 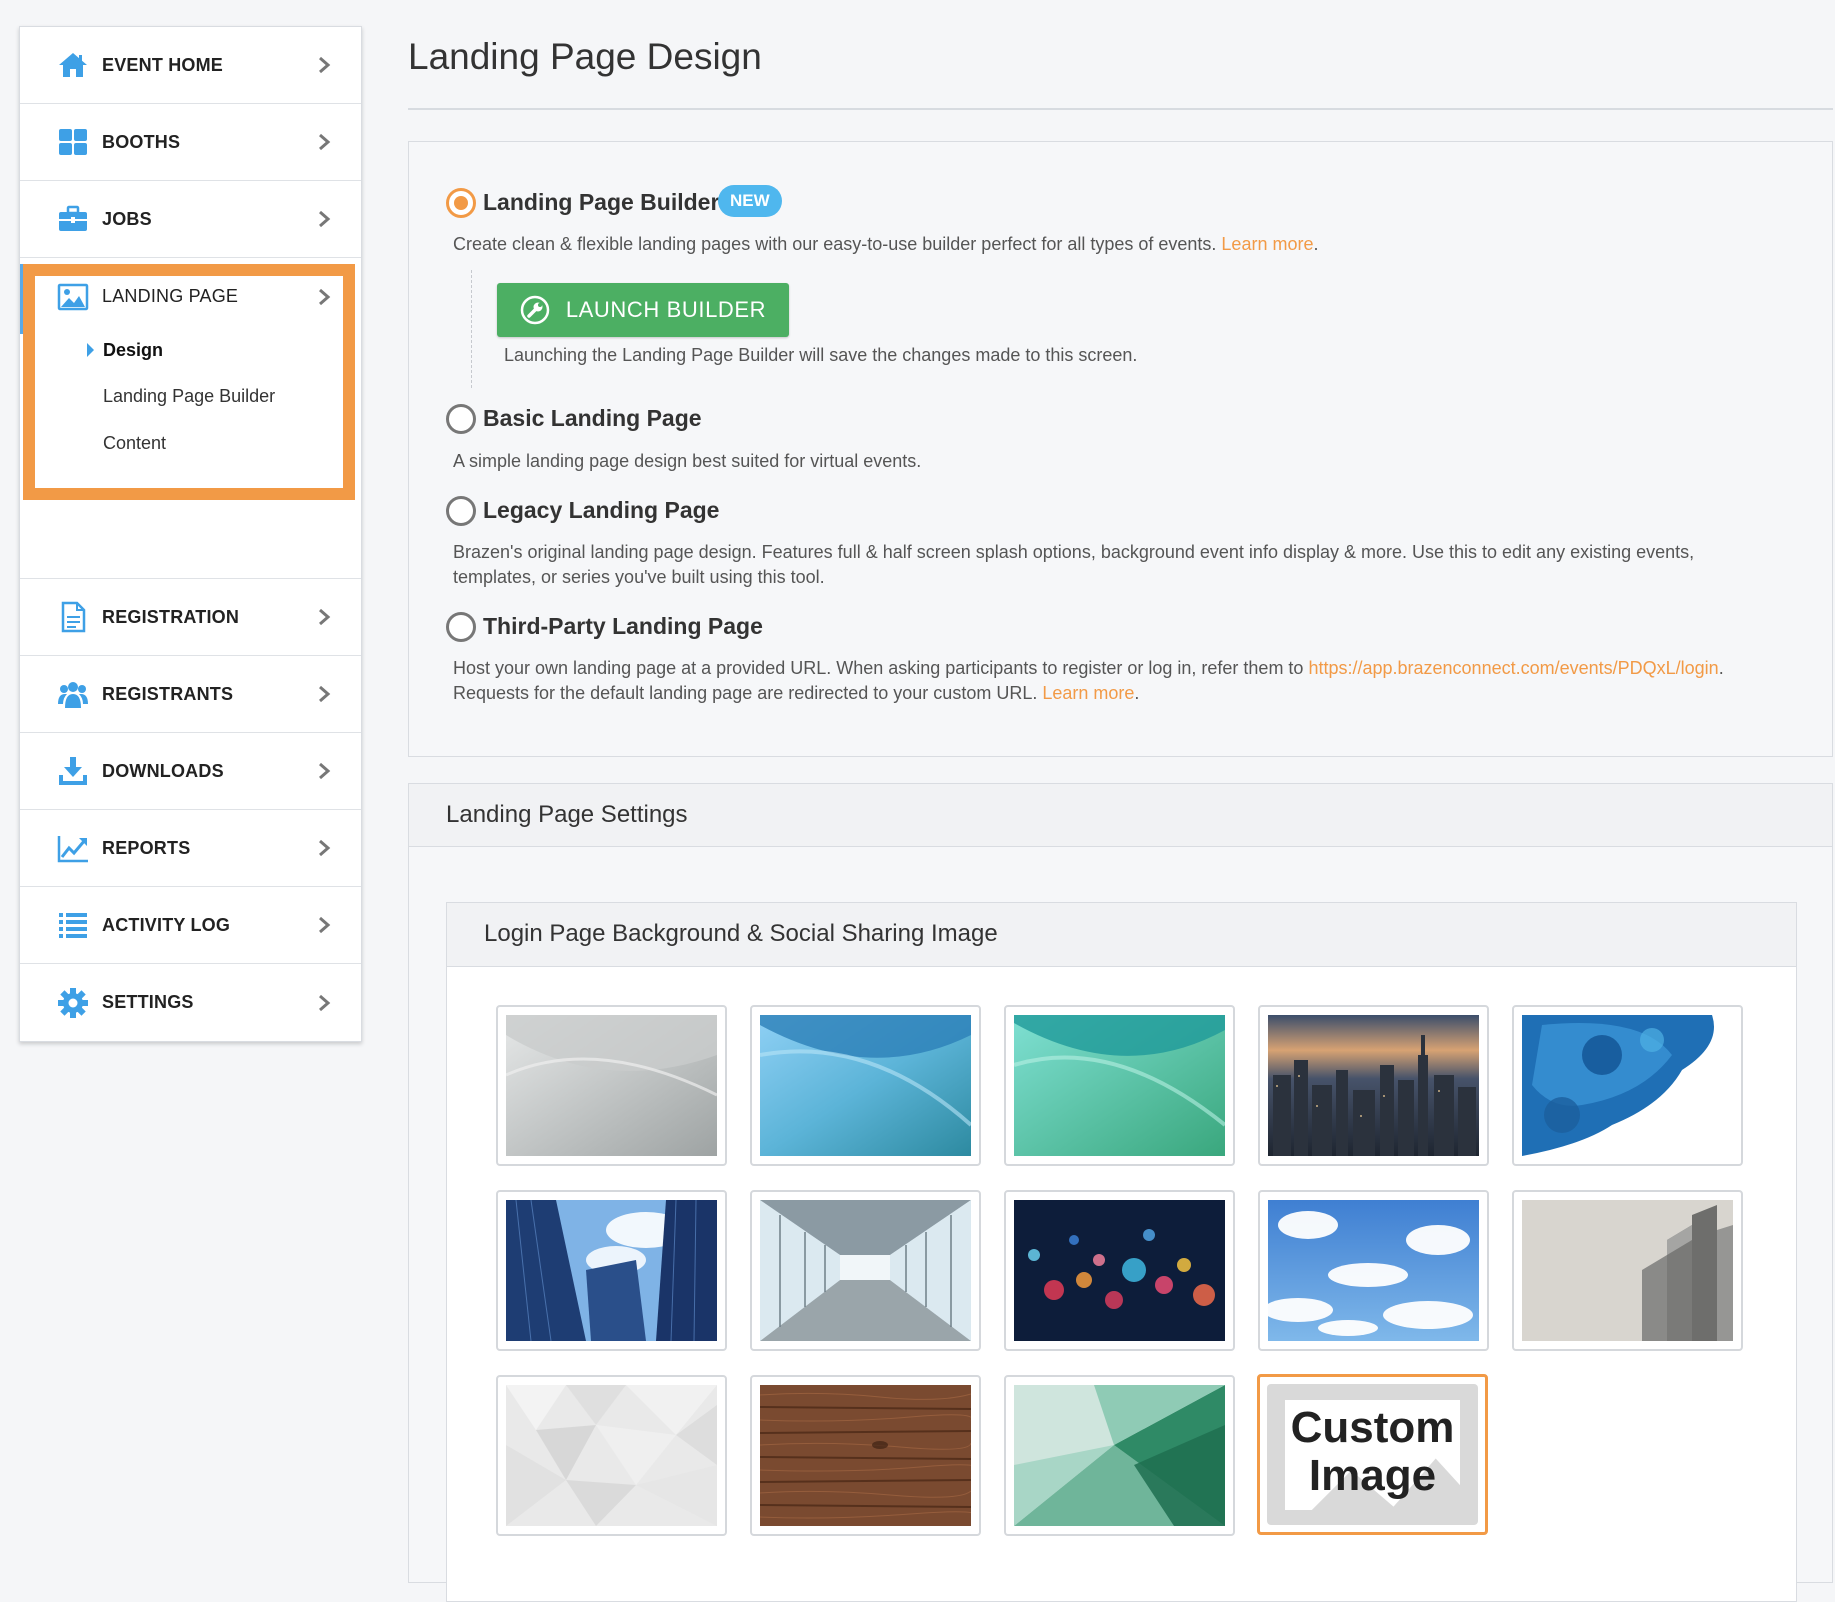 I want to click on sidebar-item-downloads: DOWNLOADS, so click(x=190, y=771).